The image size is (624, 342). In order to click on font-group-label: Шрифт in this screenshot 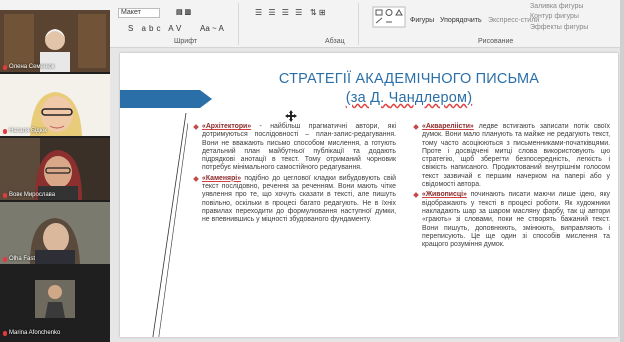, I will do `click(186, 41)`.